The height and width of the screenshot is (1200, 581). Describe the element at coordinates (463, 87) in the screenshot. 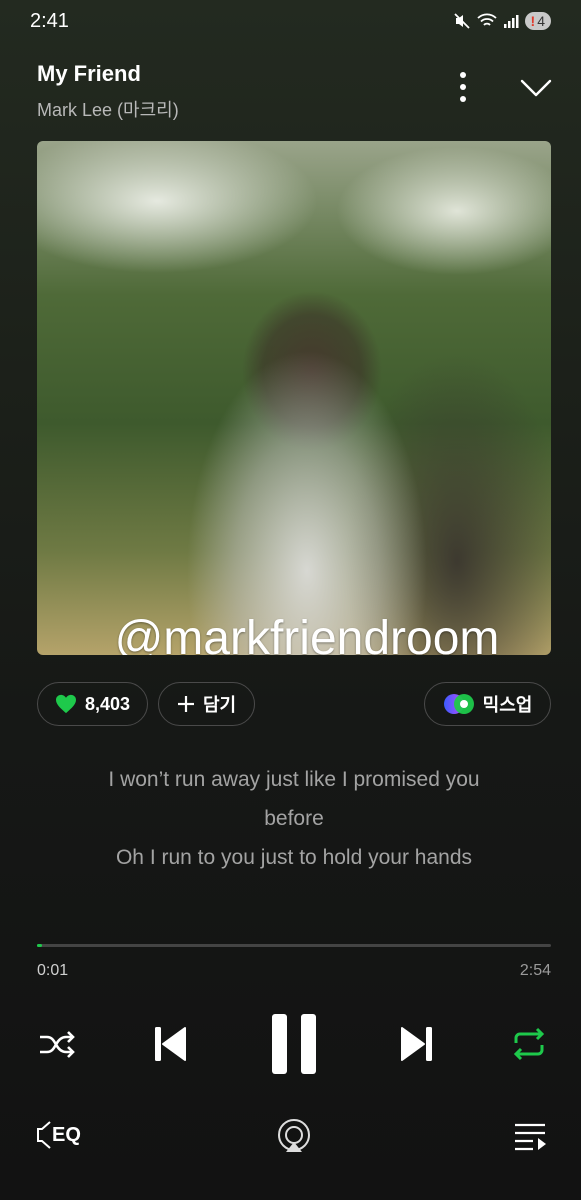

I see `more-options-icon` at that location.